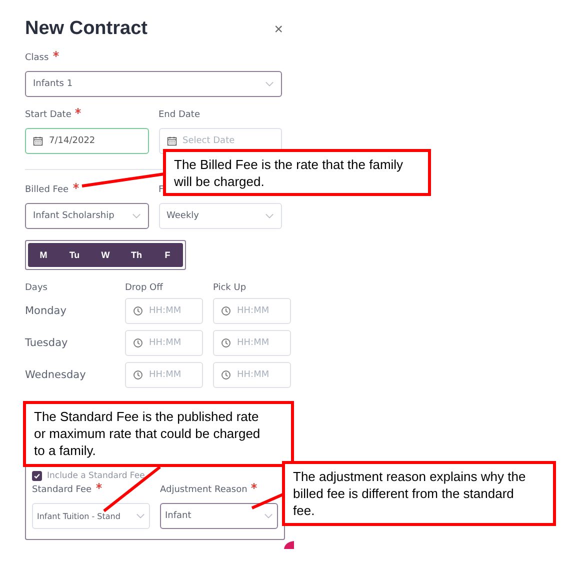  Describe the element at coordinates (419, 493) in the screenshot. I see `callout-tooltip: The adjustment reason explains why the billed fee is different from the standard fee.` at that location.